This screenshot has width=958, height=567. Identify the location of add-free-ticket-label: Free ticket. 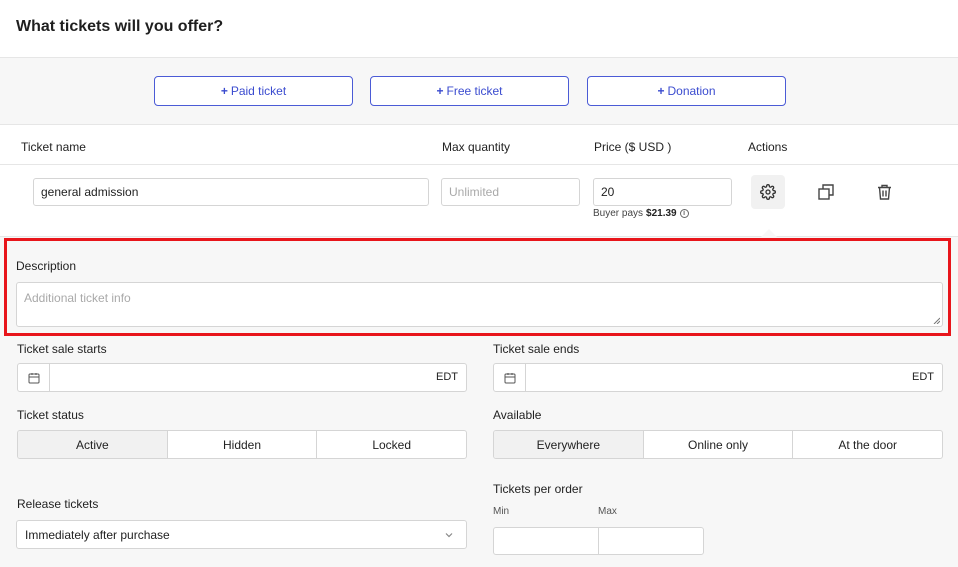
(474, 91).